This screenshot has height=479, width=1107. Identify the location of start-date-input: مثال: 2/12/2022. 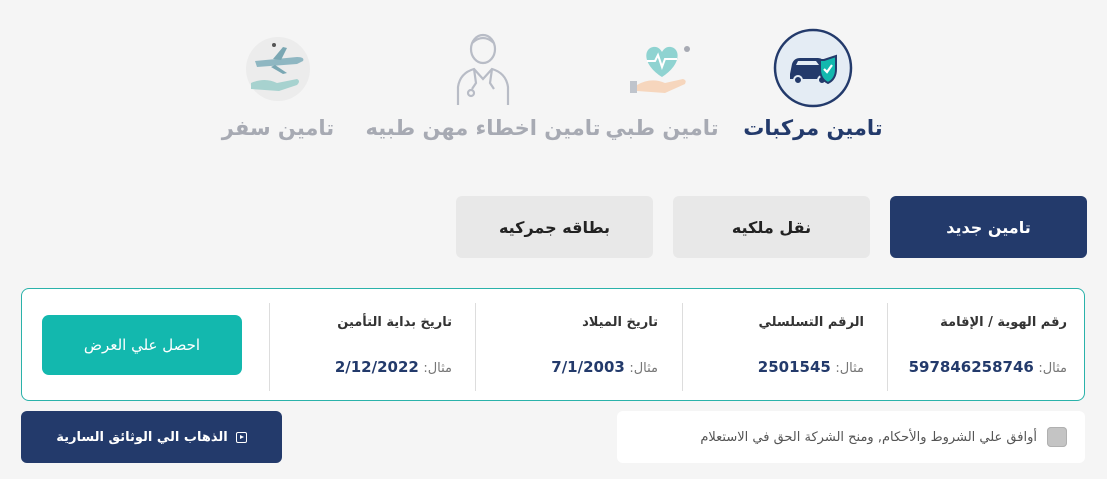
(372, 367).